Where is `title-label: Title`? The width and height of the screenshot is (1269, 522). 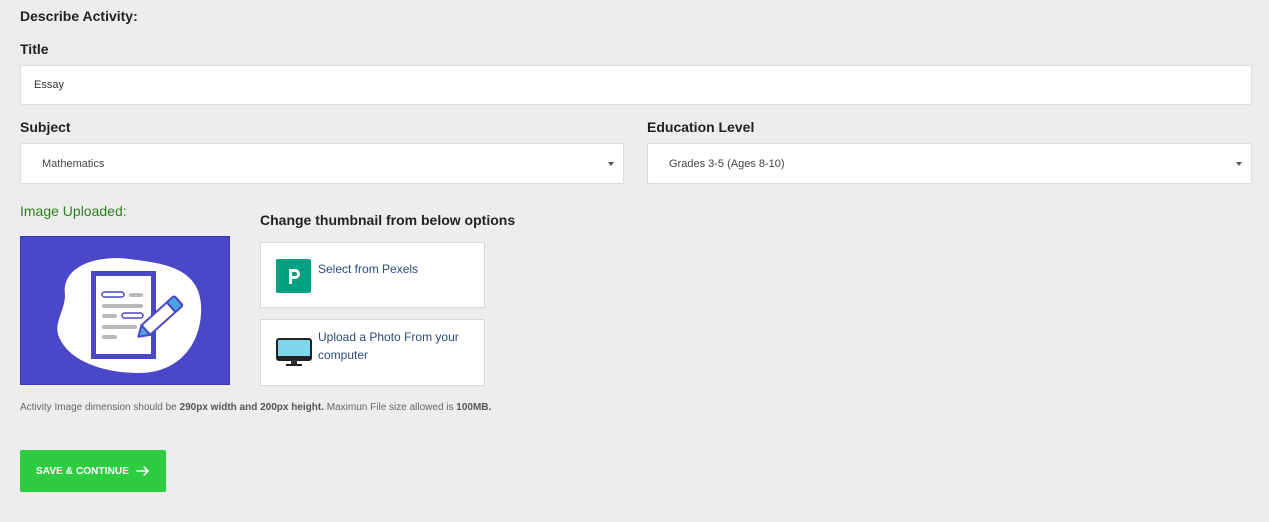 title-label: Title is located at coordinates (34, 49).